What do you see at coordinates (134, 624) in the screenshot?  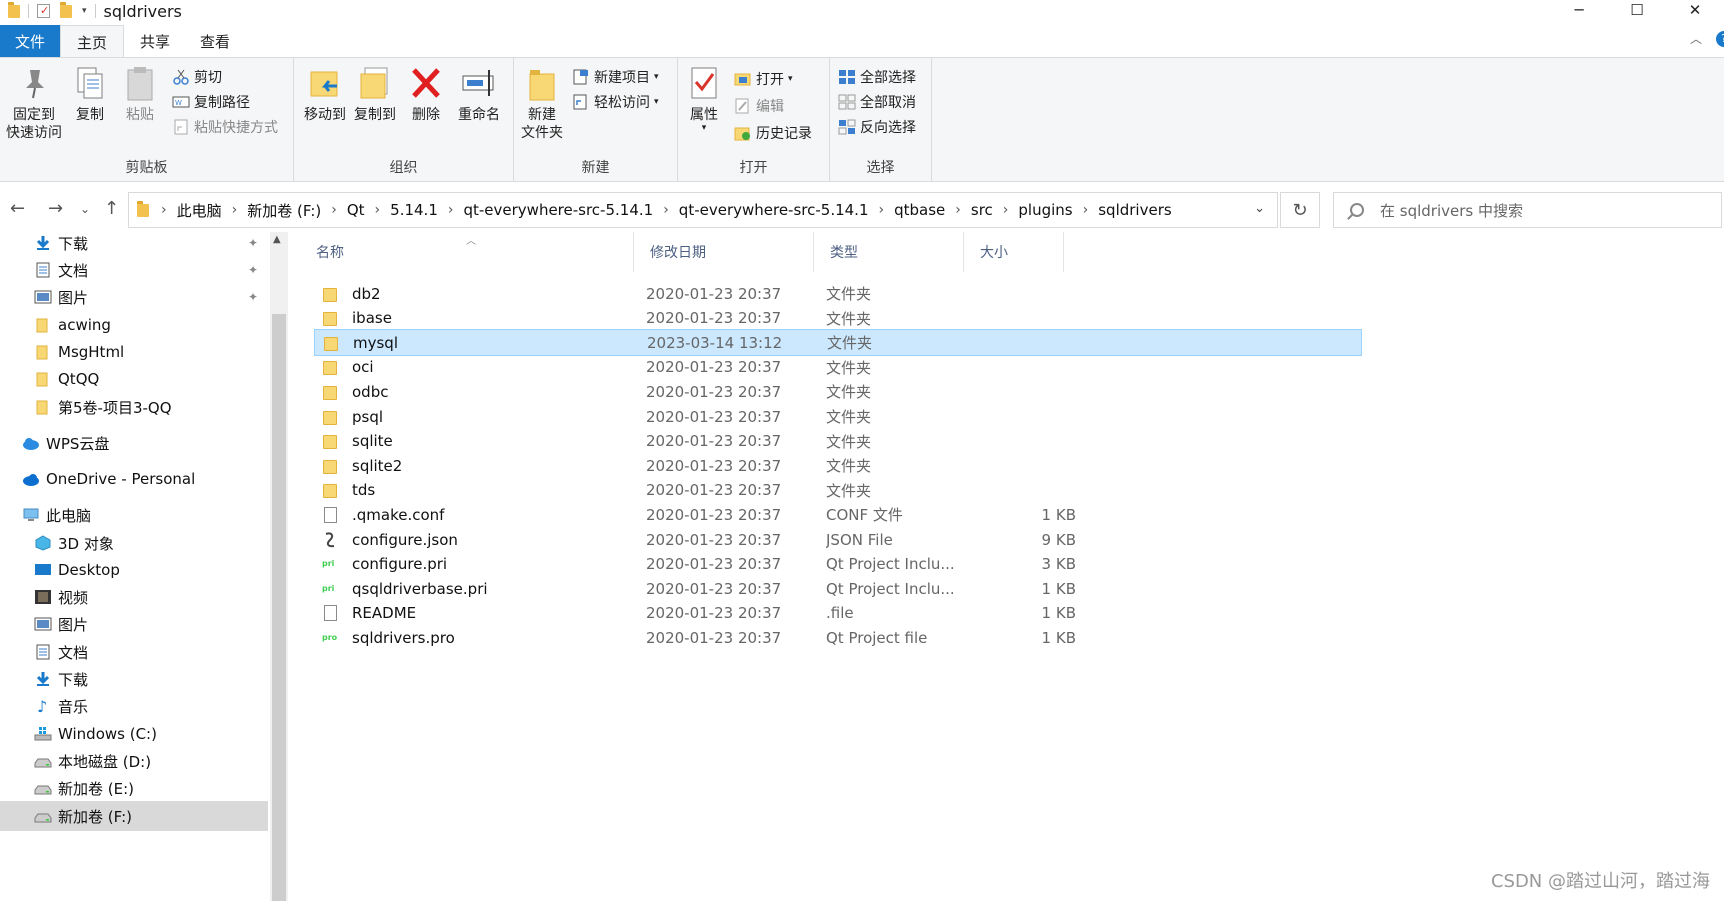 I see `nav-item: 图片` at bounding box center [134, 624].